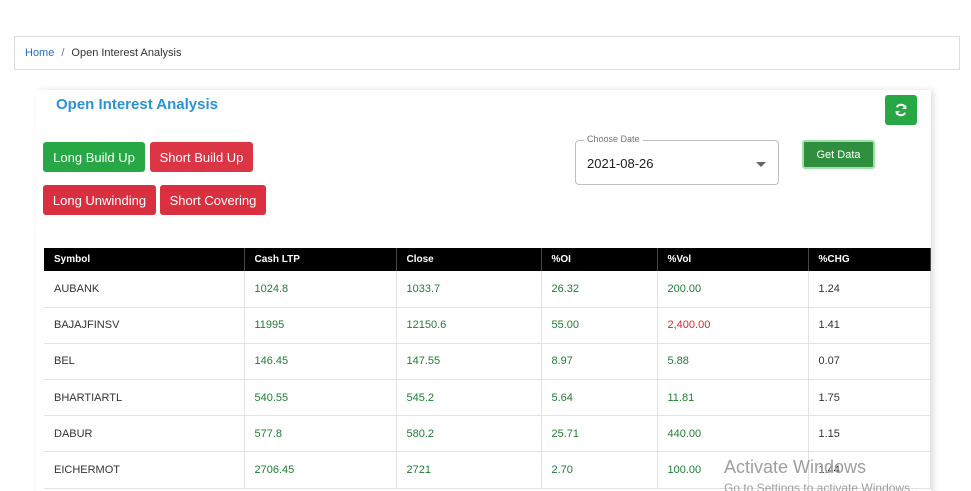 This screenshot has width=971, height=491. I want to click on short-covering-button: Short Covering, so click(213, 200).